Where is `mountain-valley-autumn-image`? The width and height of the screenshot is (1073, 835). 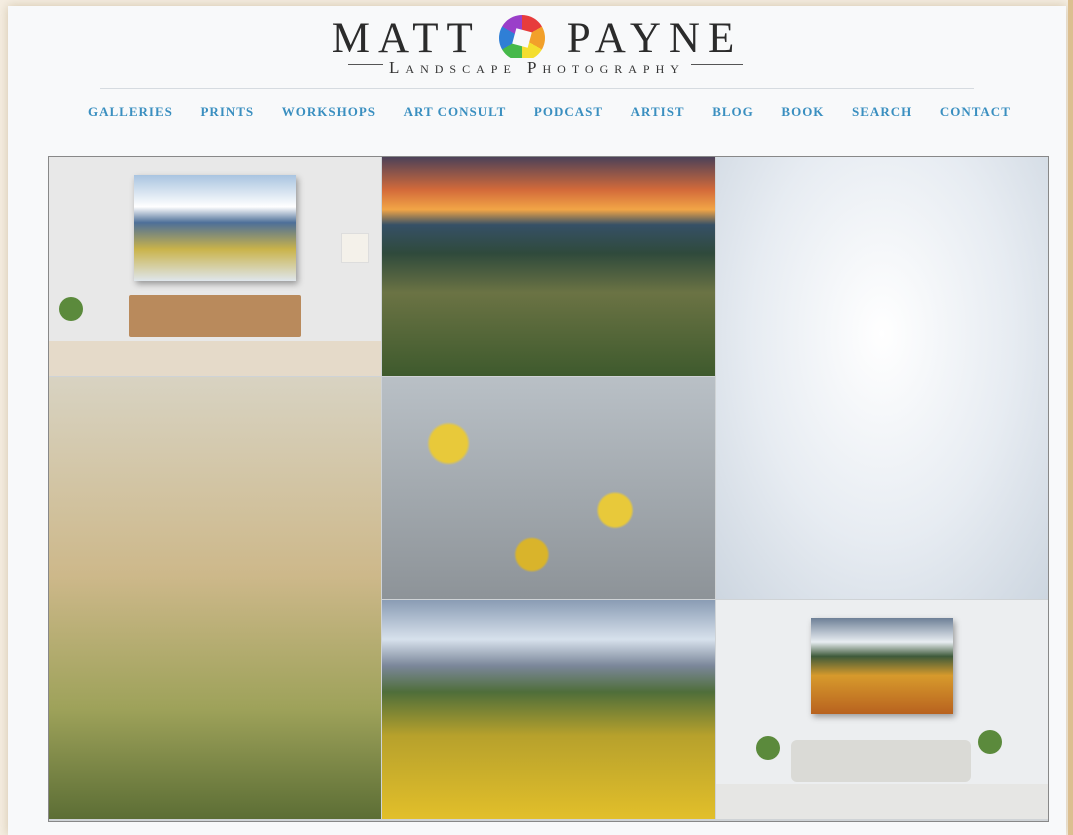 mountain-valley-autumn-image is located at coordinates (548, 709).